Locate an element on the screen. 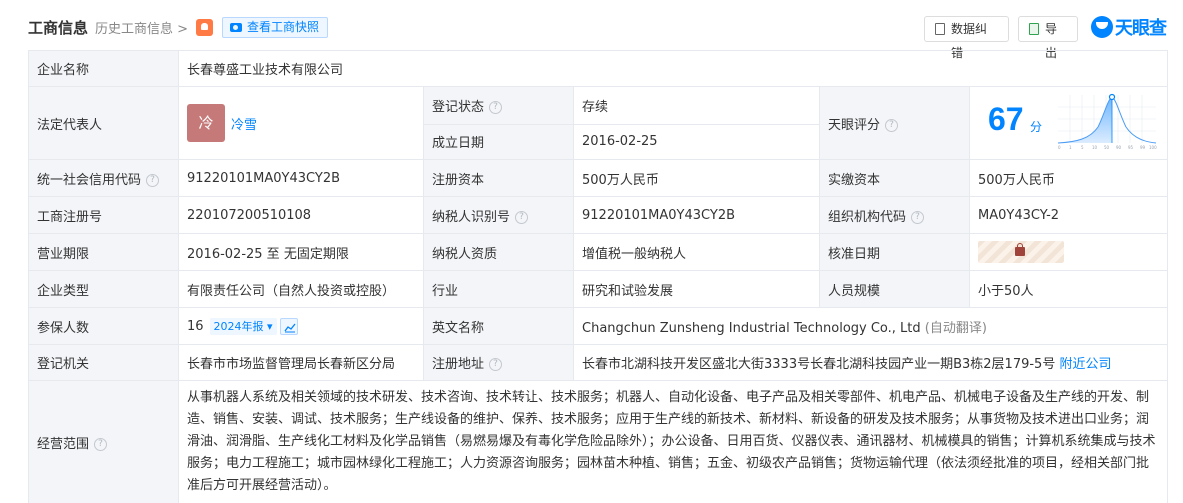  legal-rep-name: 冷雪 is located at coordinates (244, 125).